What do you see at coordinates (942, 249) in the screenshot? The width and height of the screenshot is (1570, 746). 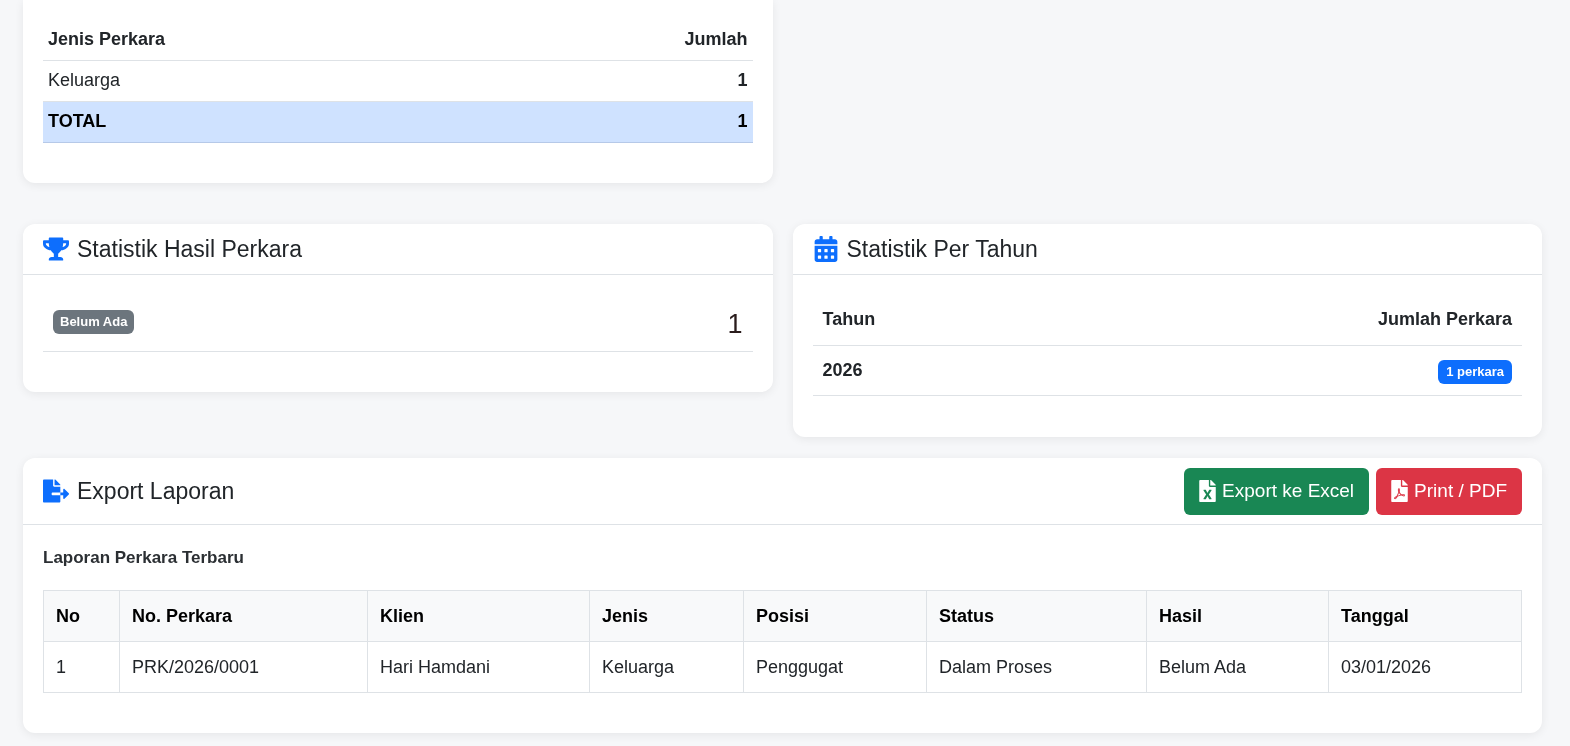 I see `card-title: Statistik Per Tahun` at bounding box center [942, 249].